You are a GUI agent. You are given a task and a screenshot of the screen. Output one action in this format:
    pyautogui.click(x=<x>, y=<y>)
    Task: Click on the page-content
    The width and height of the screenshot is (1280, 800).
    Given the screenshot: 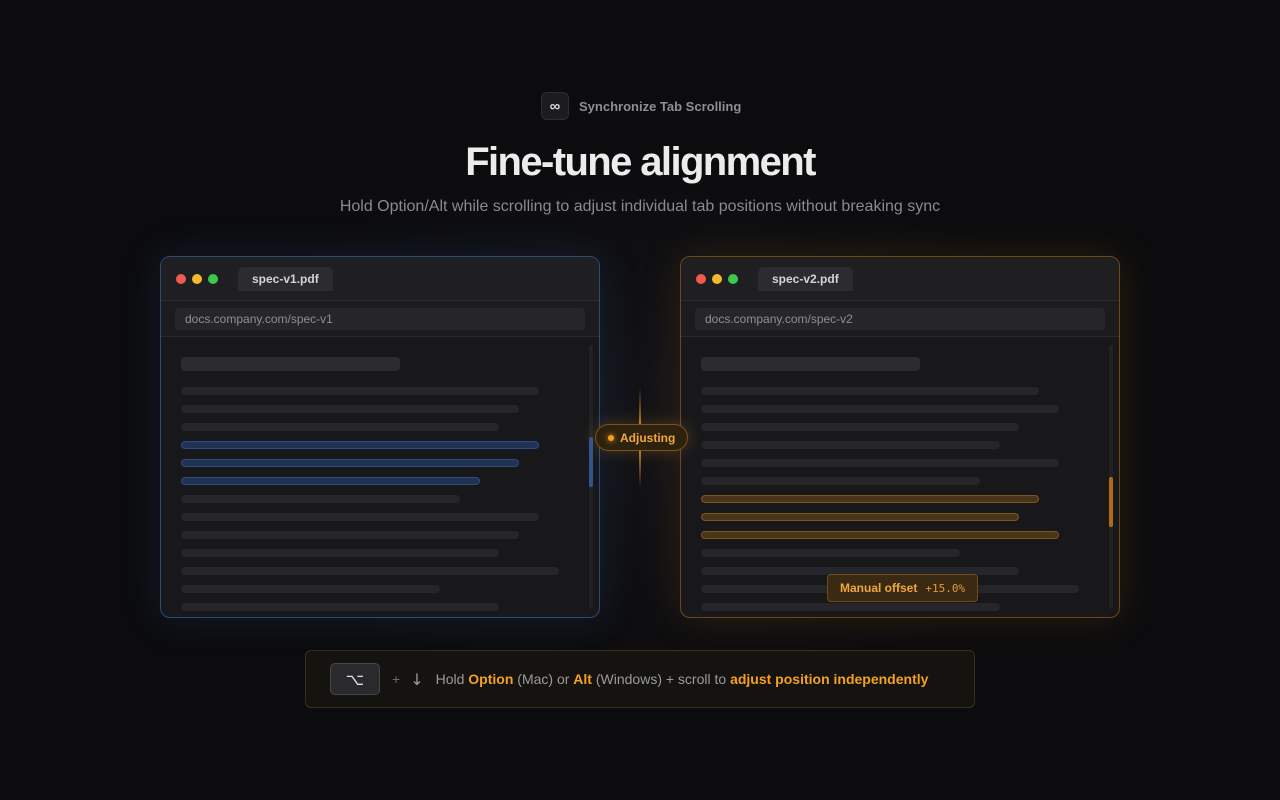 What is the action you would take?
    pyautogui.click(x=380, y=477)
    